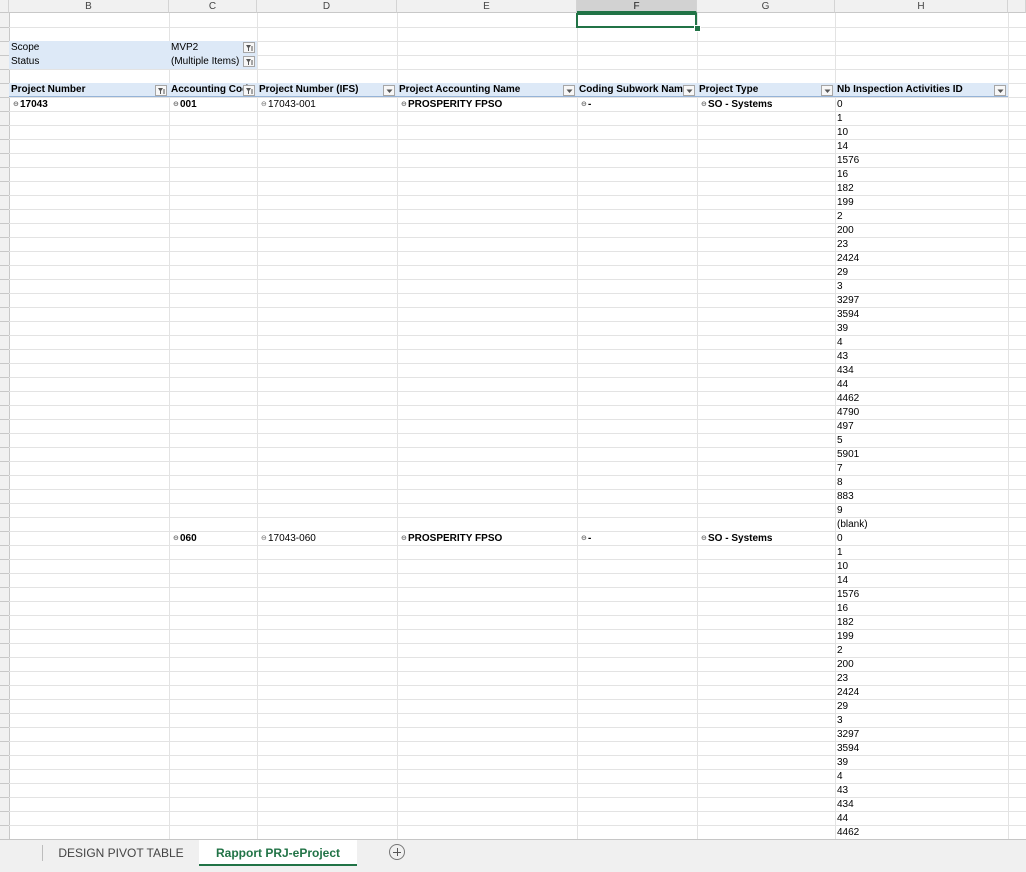  What do you see at coordinates (848, 454) in the screenshot?
I see `inspection-id-cell-text: 5901` at bounding box center [848, 454].